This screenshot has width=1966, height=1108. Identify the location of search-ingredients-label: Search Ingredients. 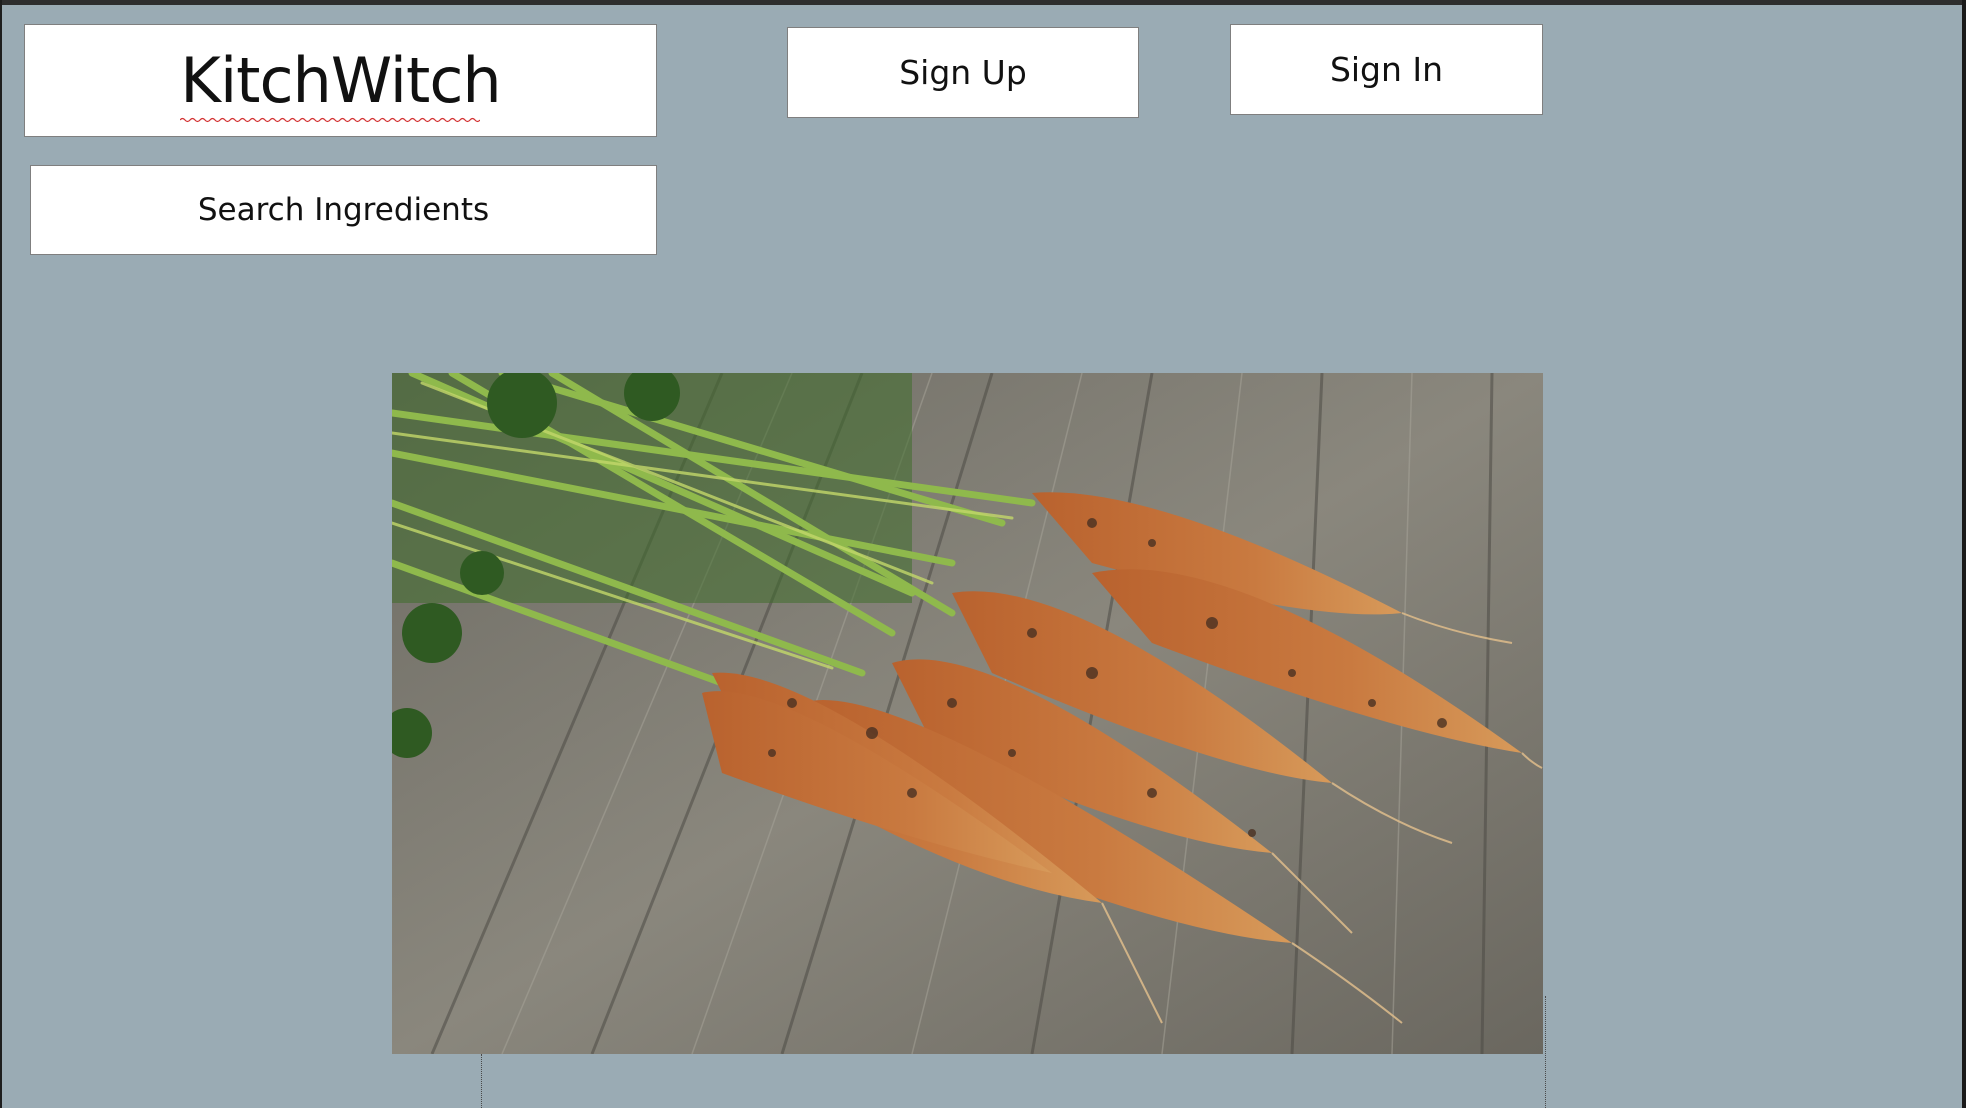
(343, 210).